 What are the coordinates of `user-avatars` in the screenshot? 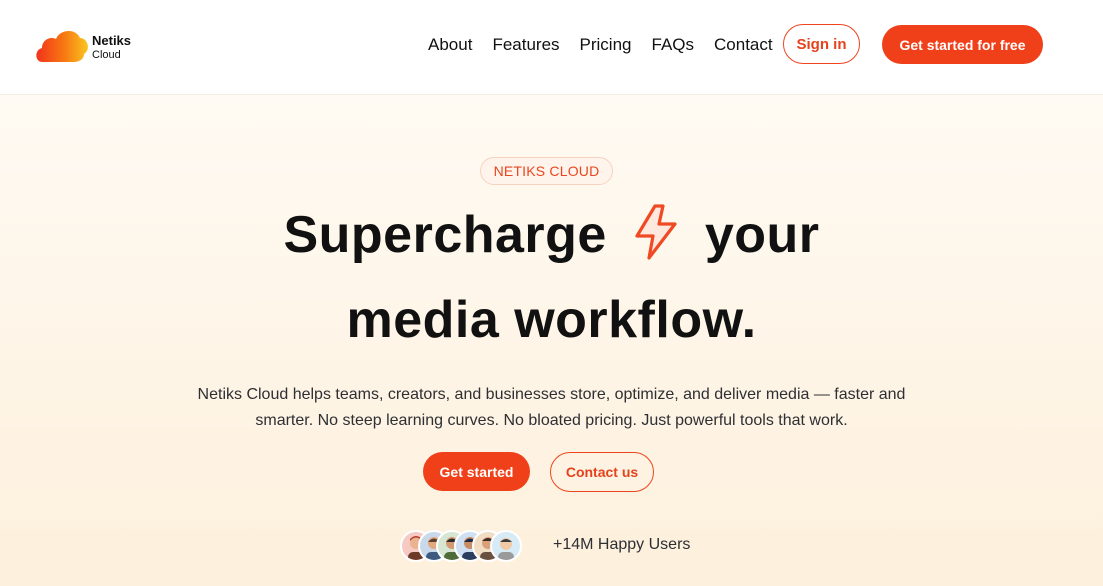 It's located at (465, 546).